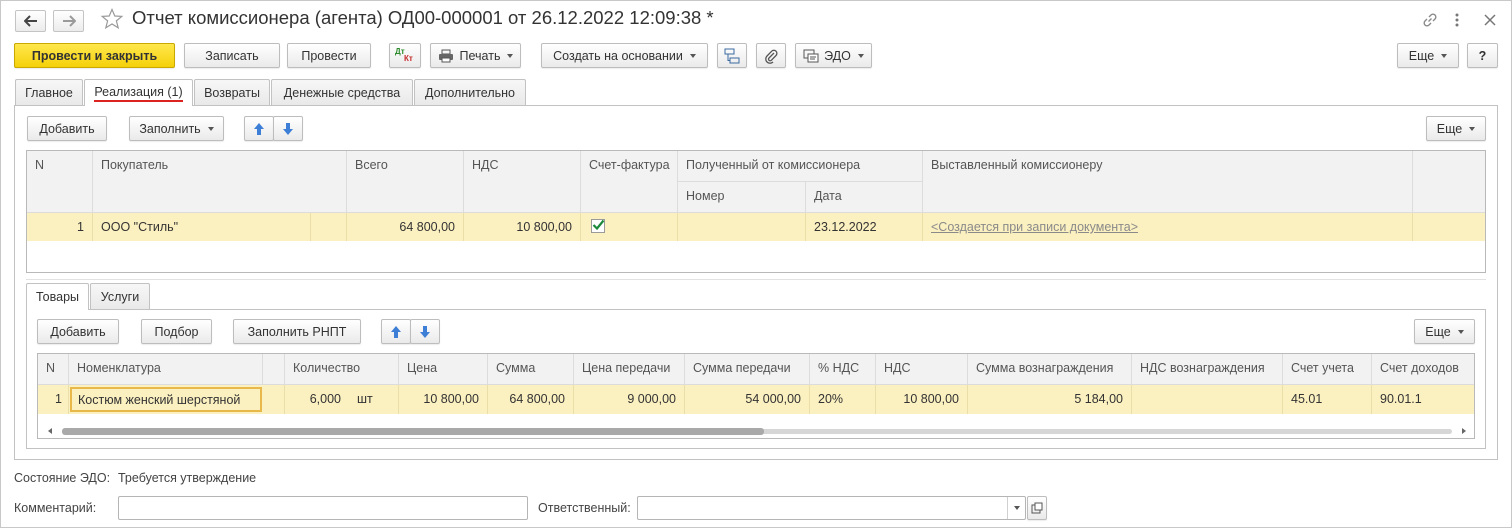 The height and width of the screenshot is (528, 1512). I want to click on scroll-right-icon, so click(1464, 431).